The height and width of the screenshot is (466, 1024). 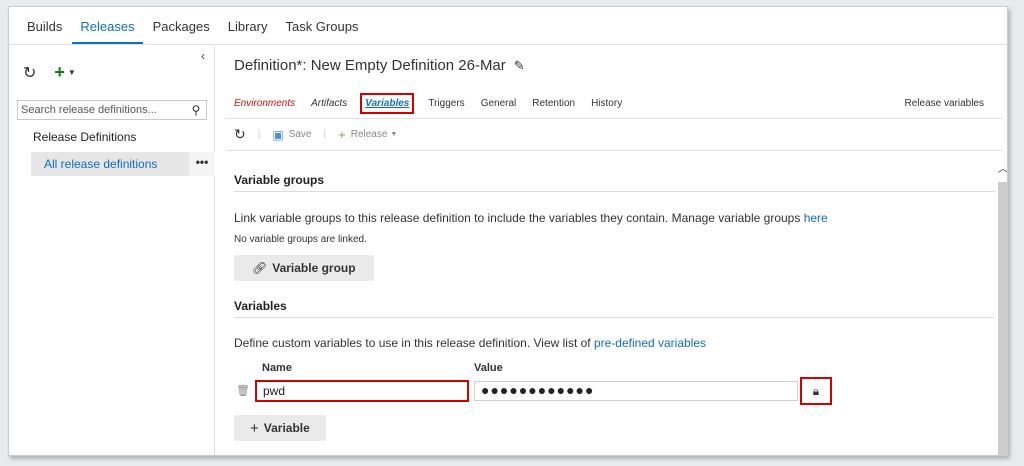 I want to click on definition-toolbar: ↻ | ▣ Save | + Release ▼, so click(x=315, y=134).